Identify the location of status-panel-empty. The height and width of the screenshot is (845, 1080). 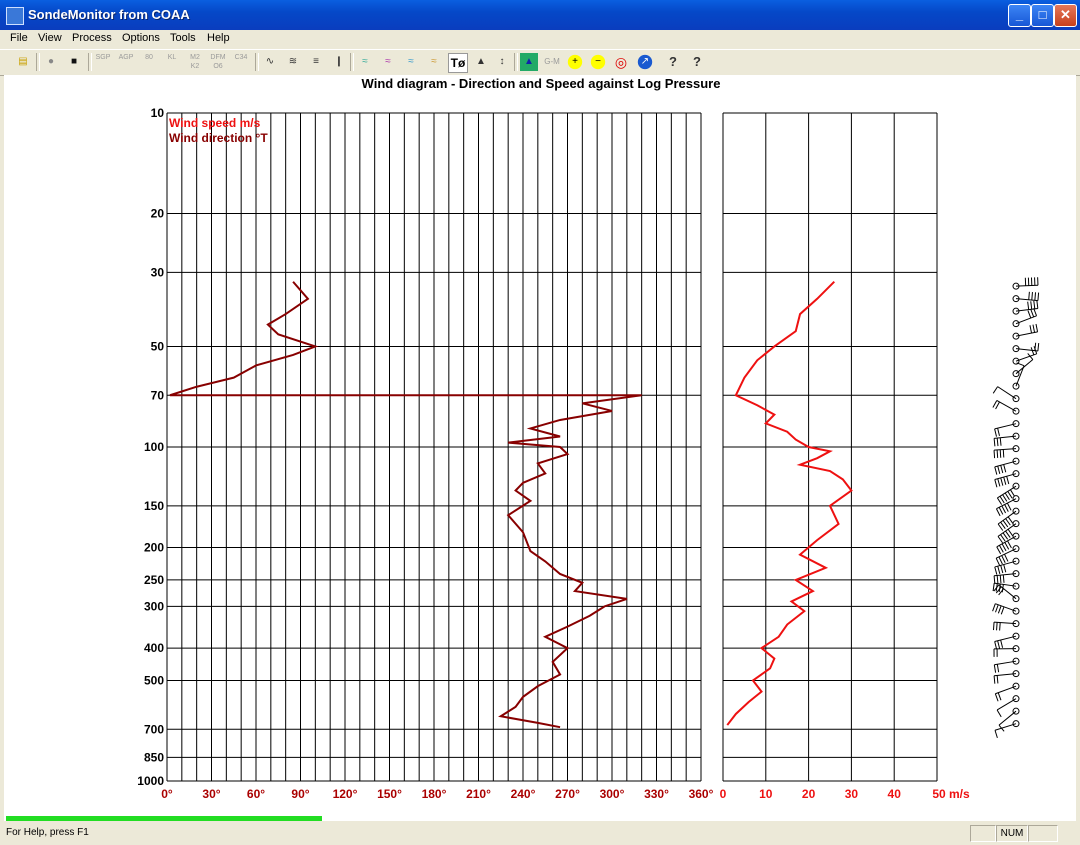
(1043, 833).